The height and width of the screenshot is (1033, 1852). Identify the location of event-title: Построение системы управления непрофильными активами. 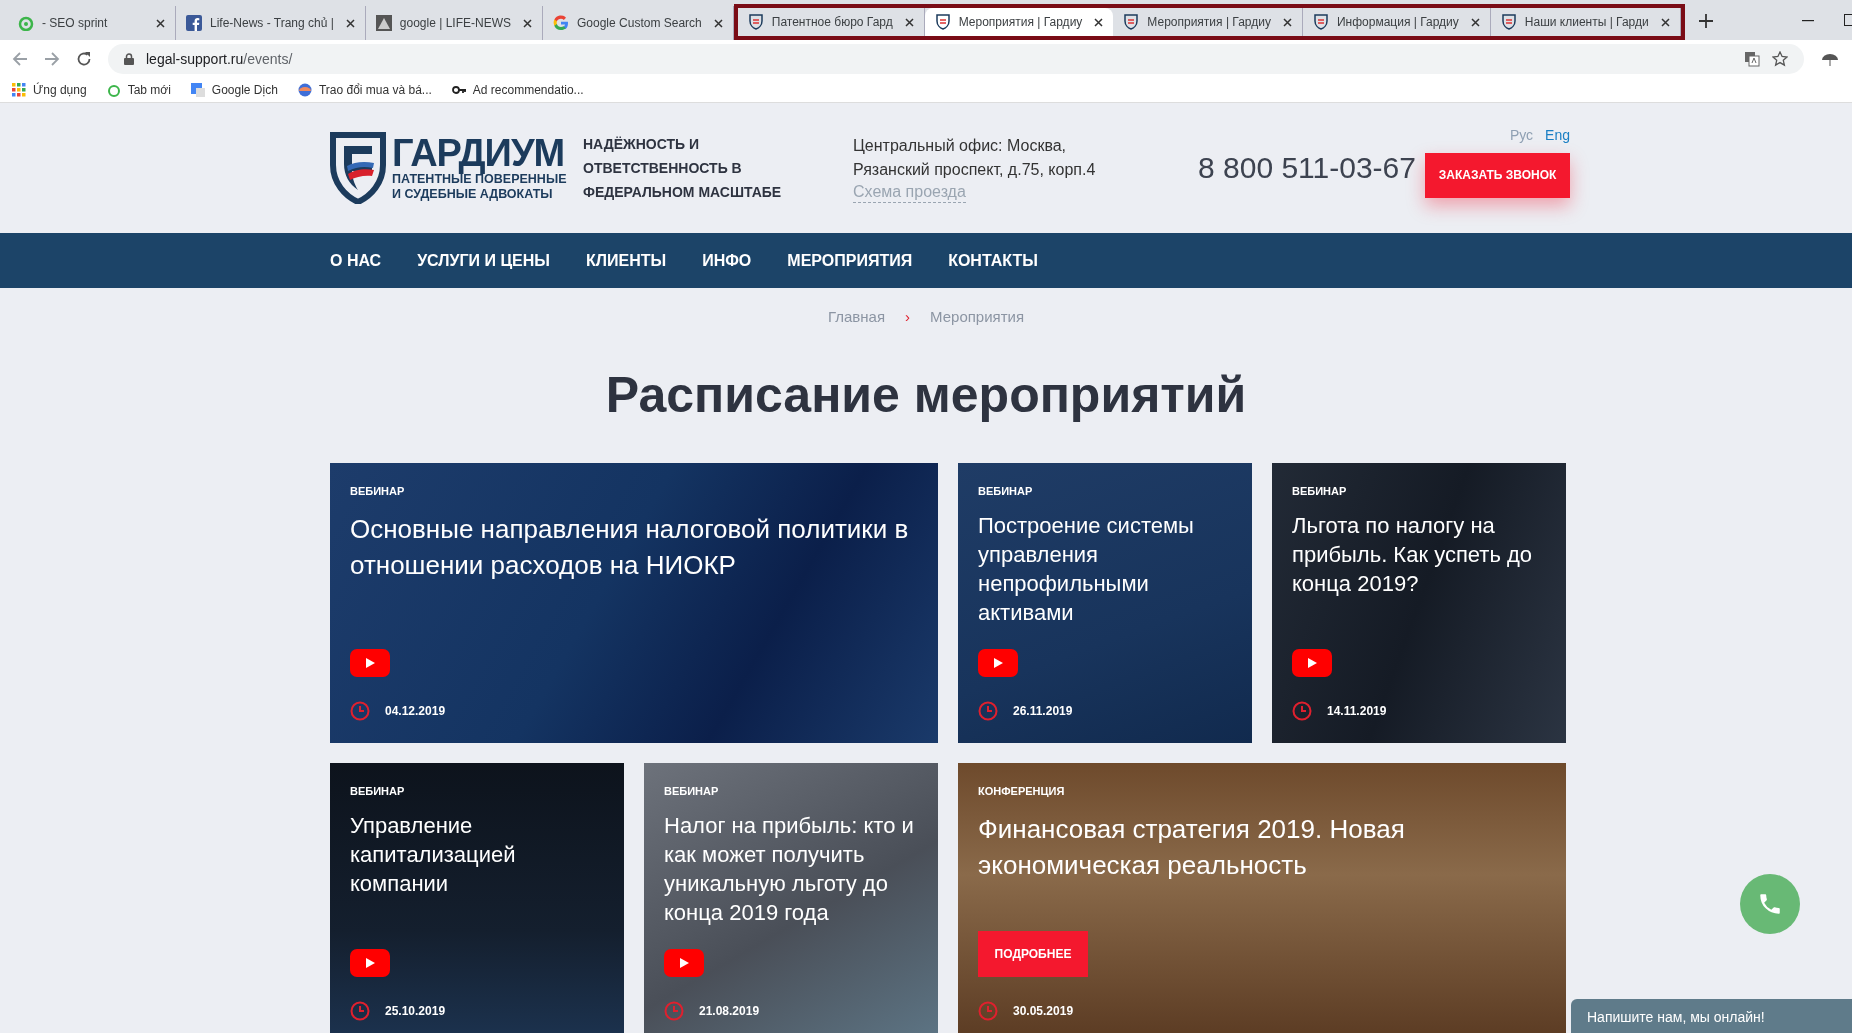
(1105, 569).